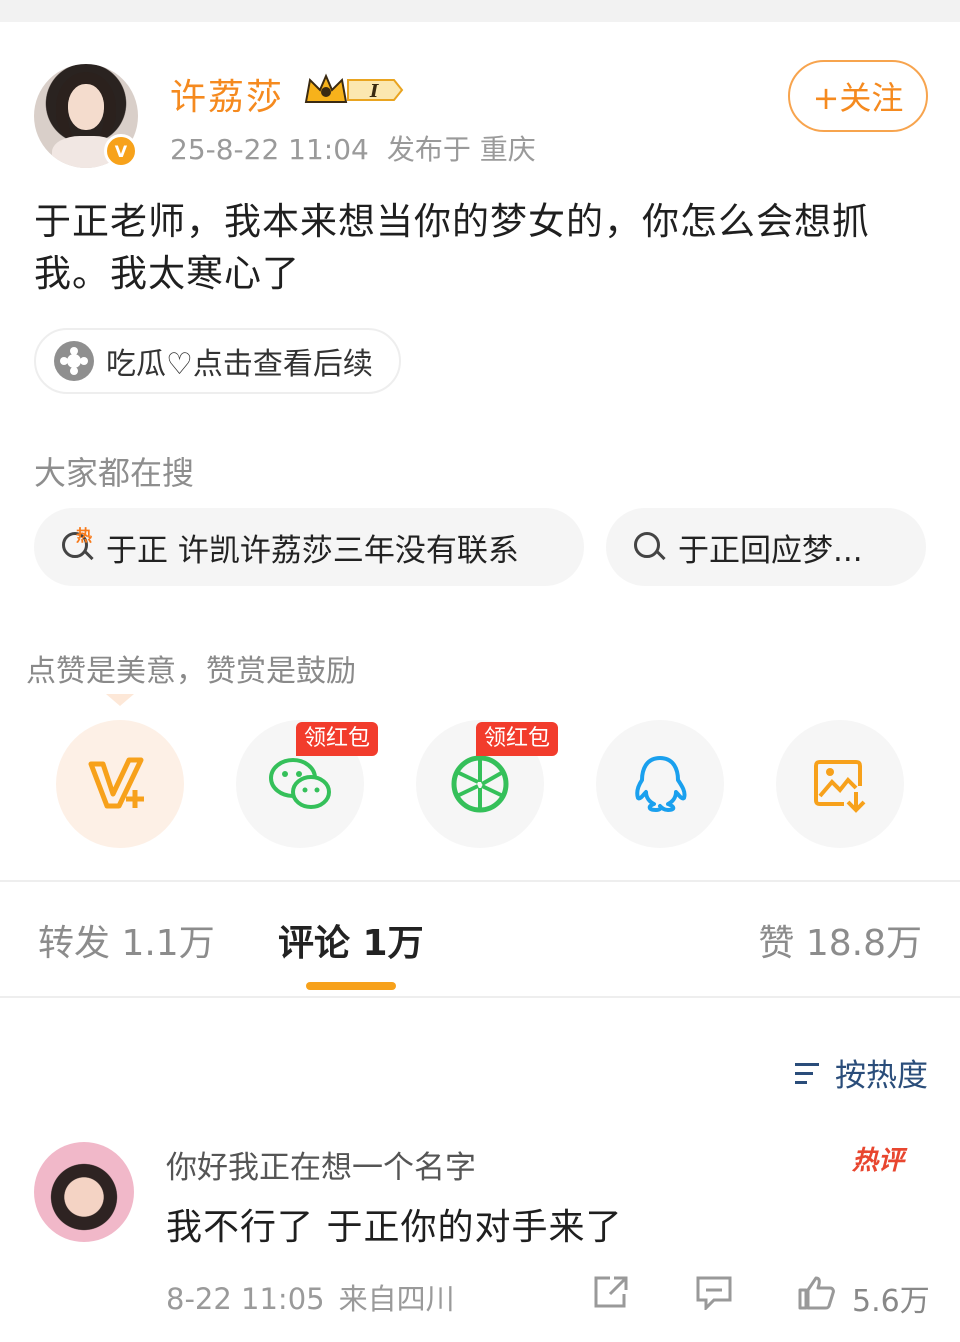 Image resolution: width=960 pixels, height=1342 pixels. I want to click on wechat-icon, so click(300, 783).